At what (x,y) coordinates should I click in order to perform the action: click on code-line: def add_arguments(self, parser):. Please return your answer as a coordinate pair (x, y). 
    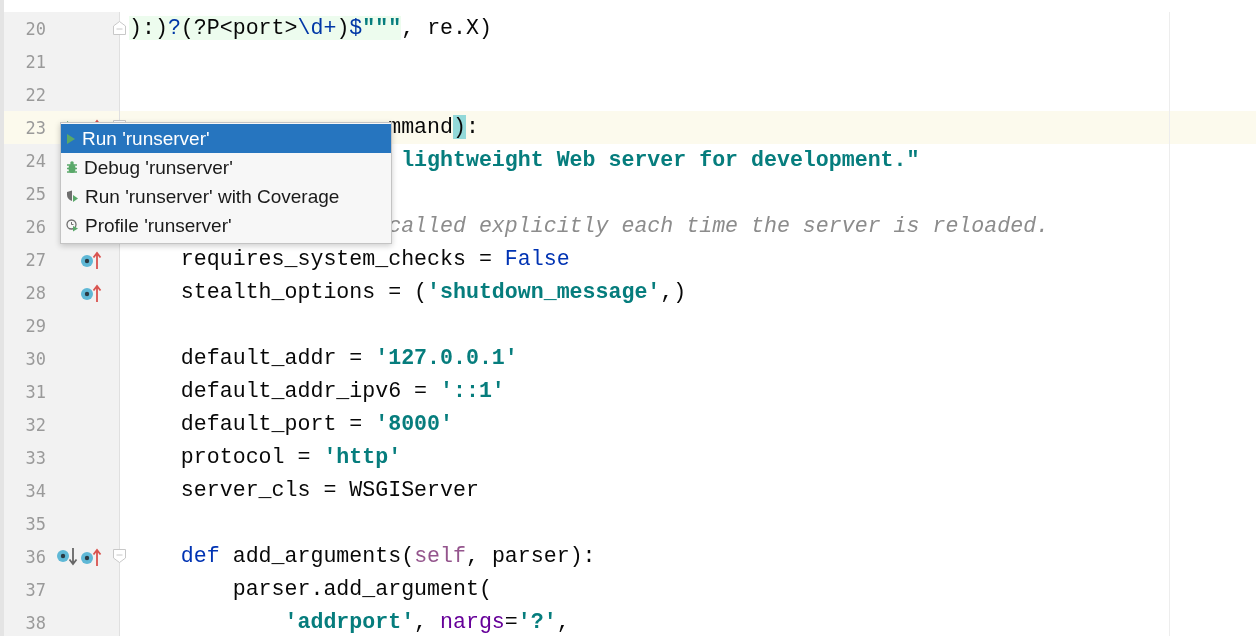
    Looking at the image, I should click on (388, 556).